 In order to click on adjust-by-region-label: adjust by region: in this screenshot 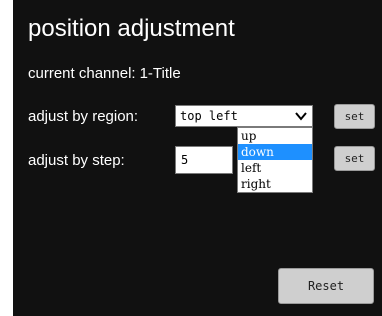, I will do `click(83, 116)`.